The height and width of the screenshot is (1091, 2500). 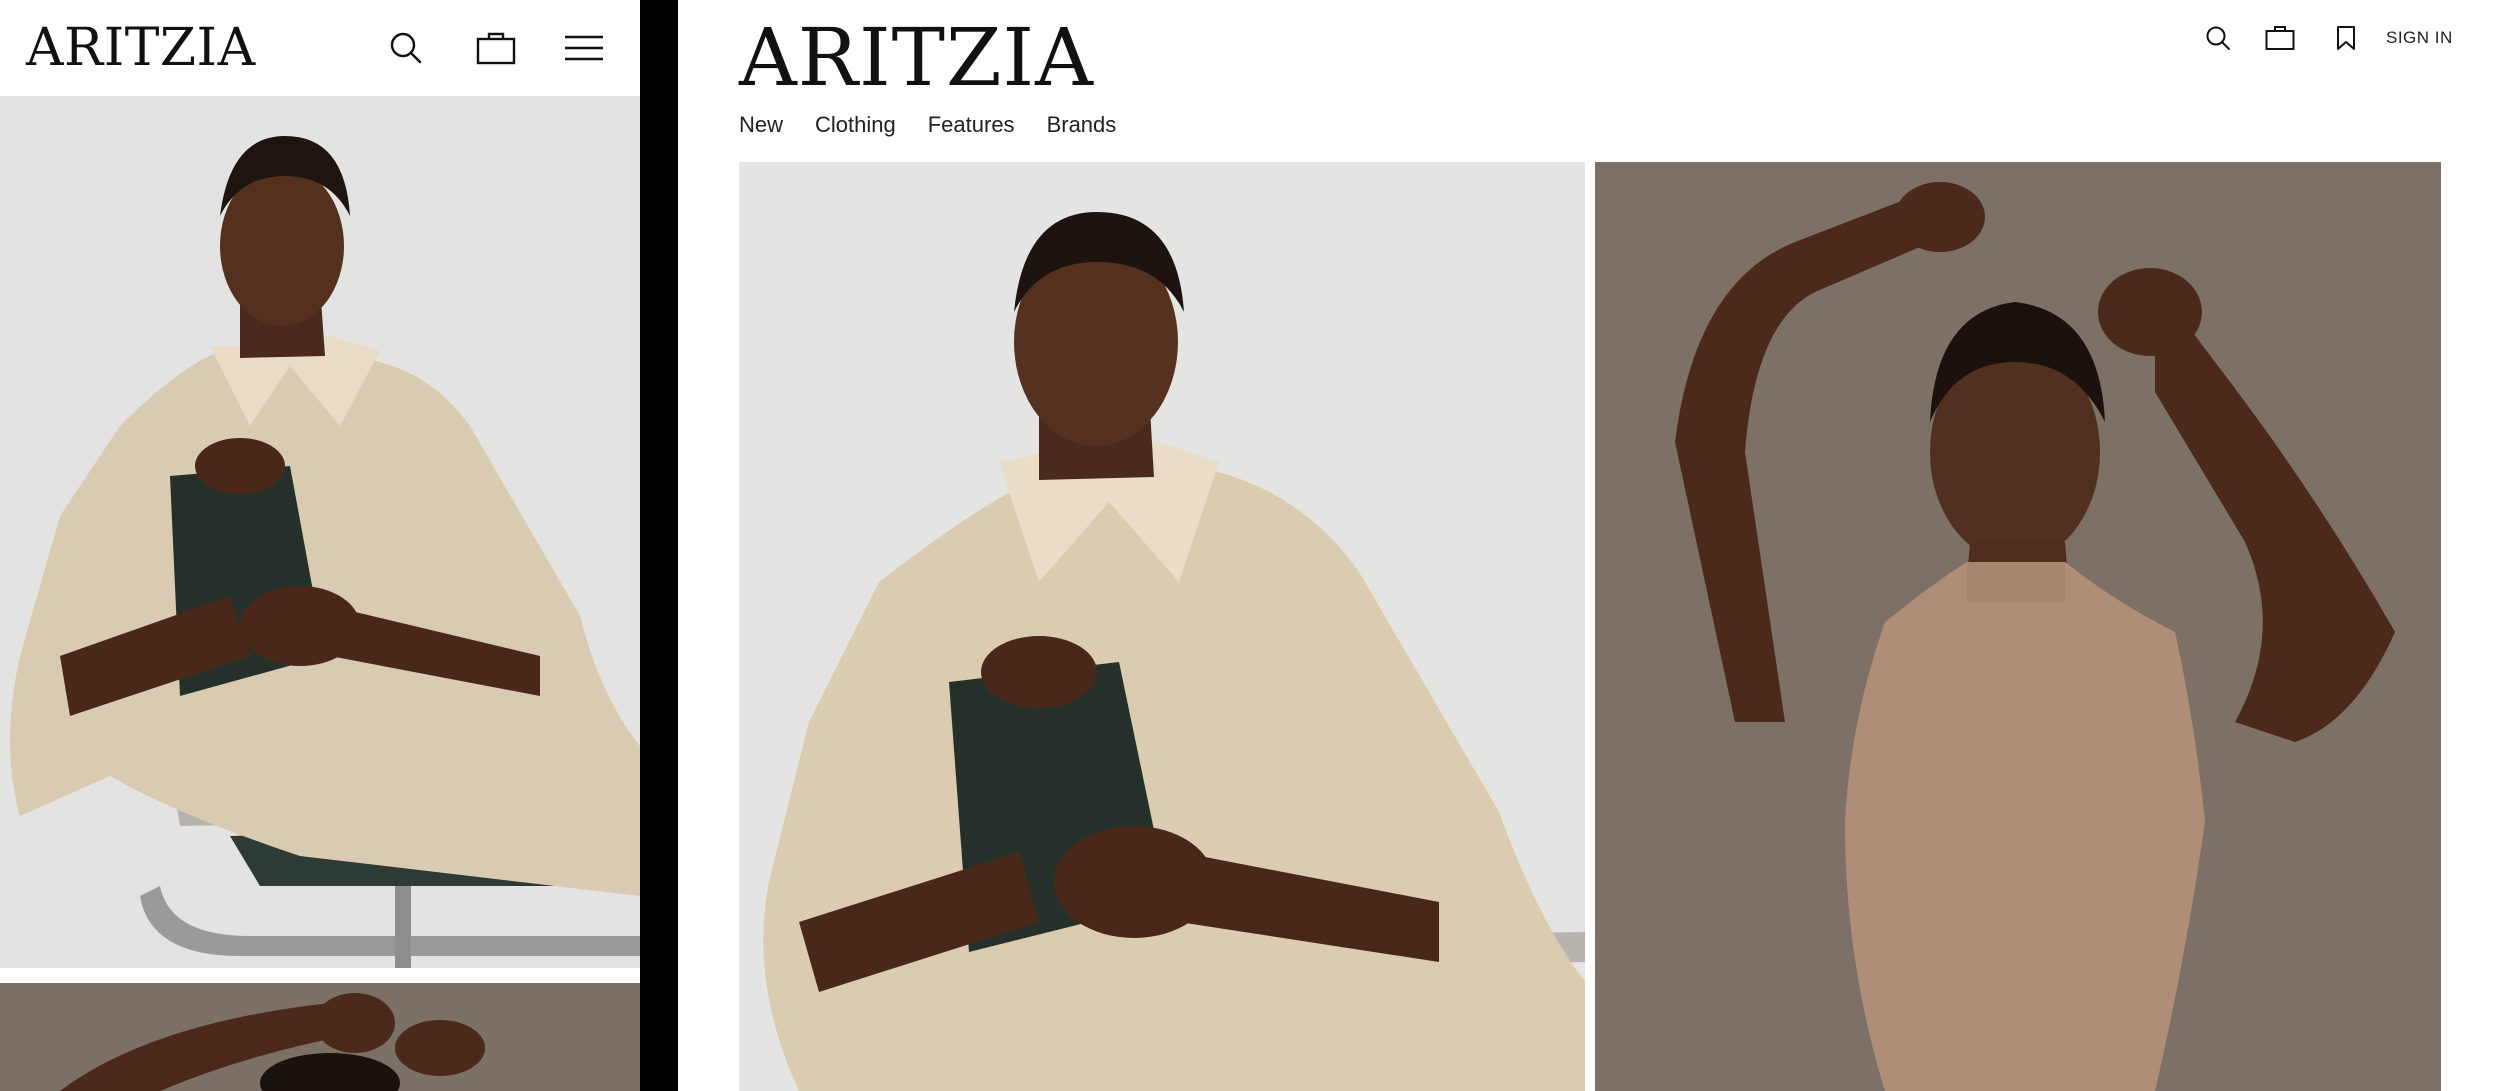 I want to click on main-nav: New Clothing Features Brands, so click(x=927, y=125).